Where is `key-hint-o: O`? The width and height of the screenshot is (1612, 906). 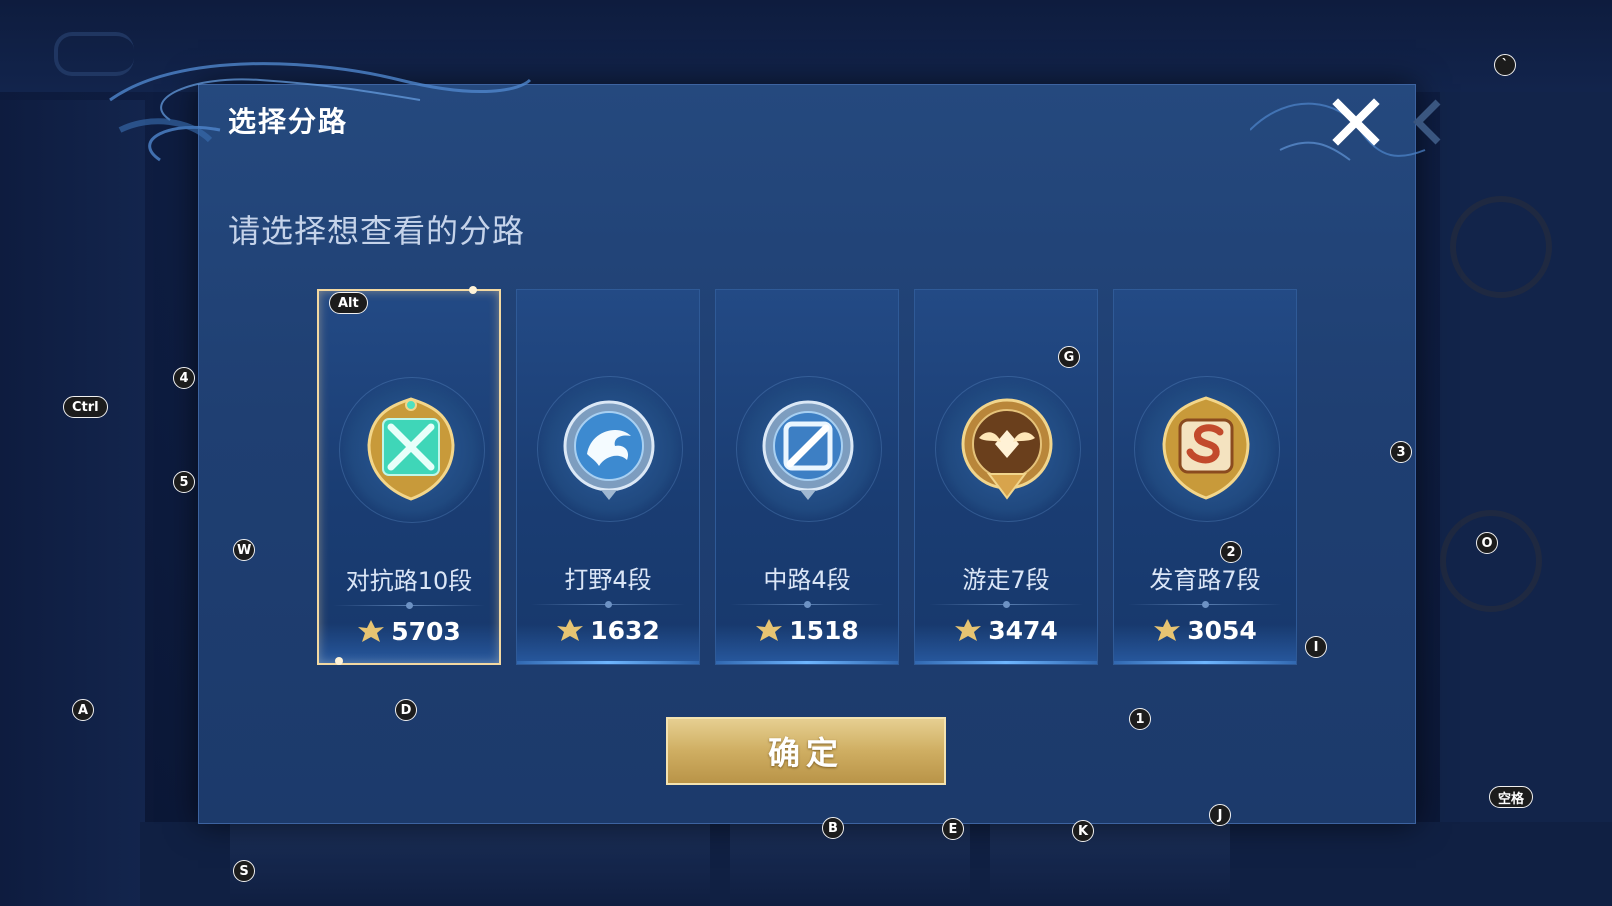
key-hint-o: O is located at coordinates (1487, 543).